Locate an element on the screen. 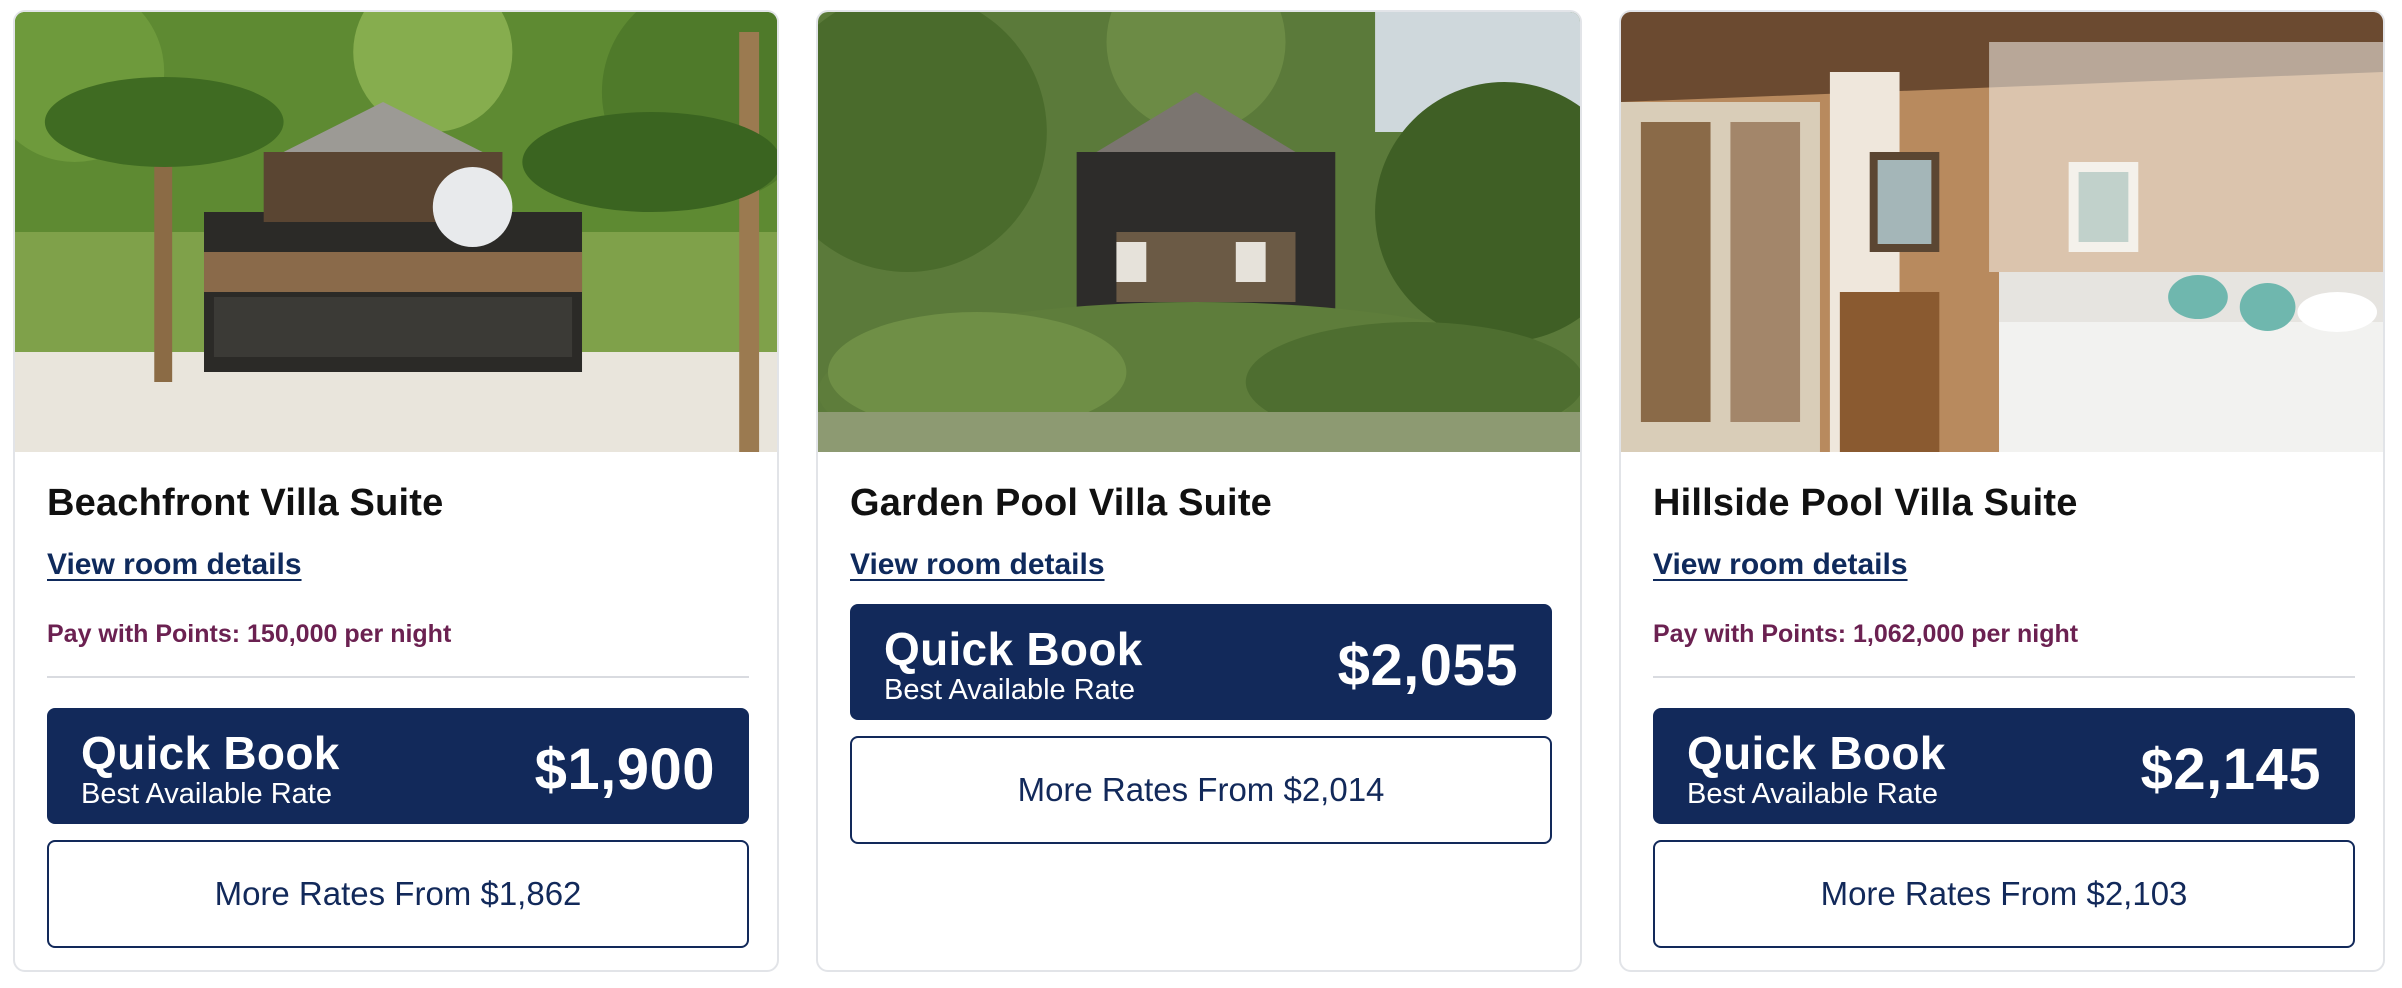  points-price-text: Pay with Points: 150,000 per night is located at coordinates (249, 634).